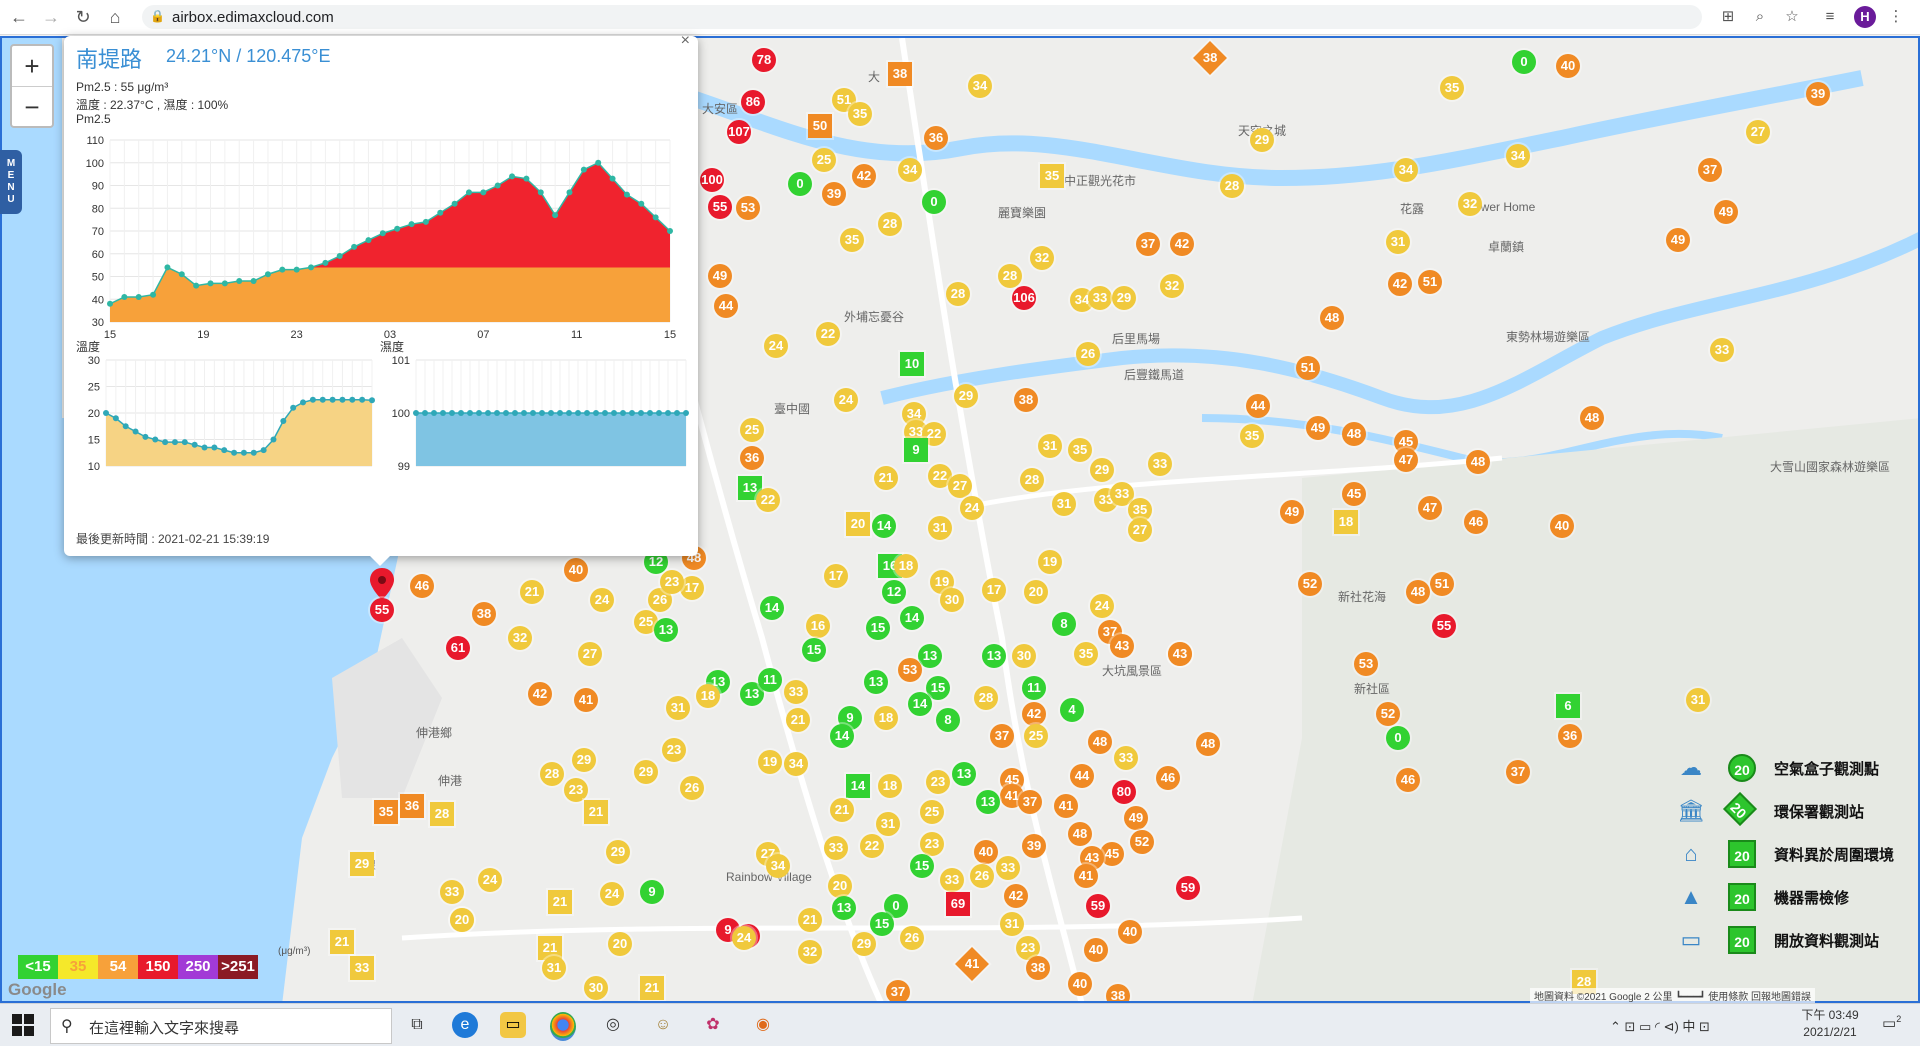  What do you see at coordinates (1792, 17) in the screenshot?
I see `bookmark-star-icon: ☆` at bounding box center [1792, 17].